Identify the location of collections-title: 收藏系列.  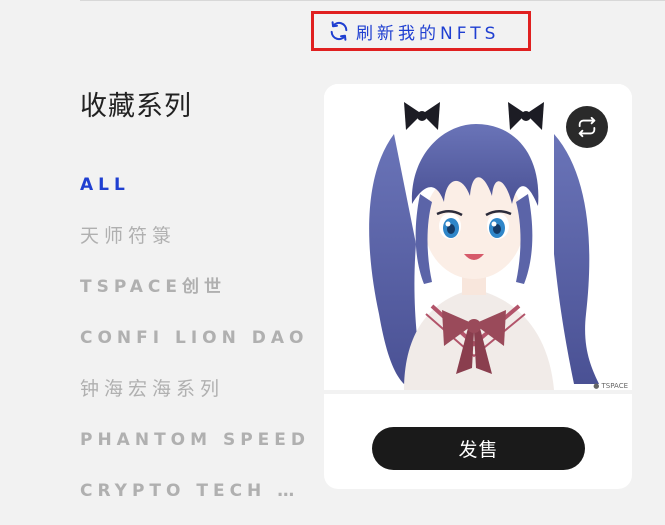
(136, 106).